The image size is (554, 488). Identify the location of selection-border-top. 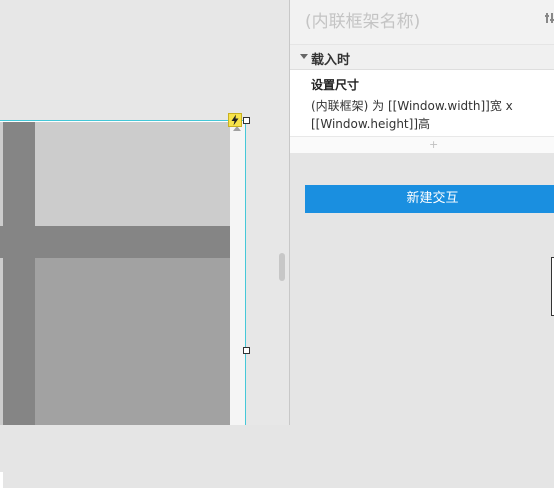
(123, 120).